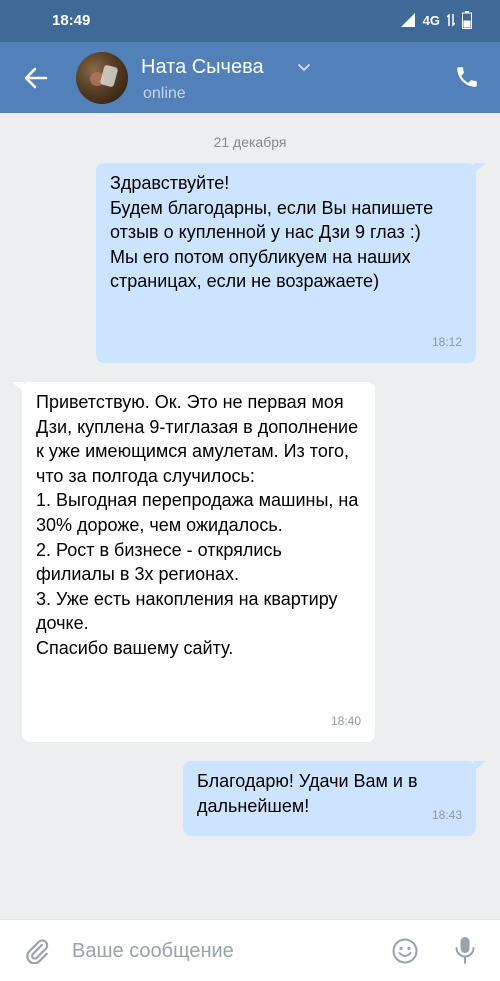  What do you see at coordinates (222, 951) in the screenshot?
I see `message-input` at bounding box center [222, 951].